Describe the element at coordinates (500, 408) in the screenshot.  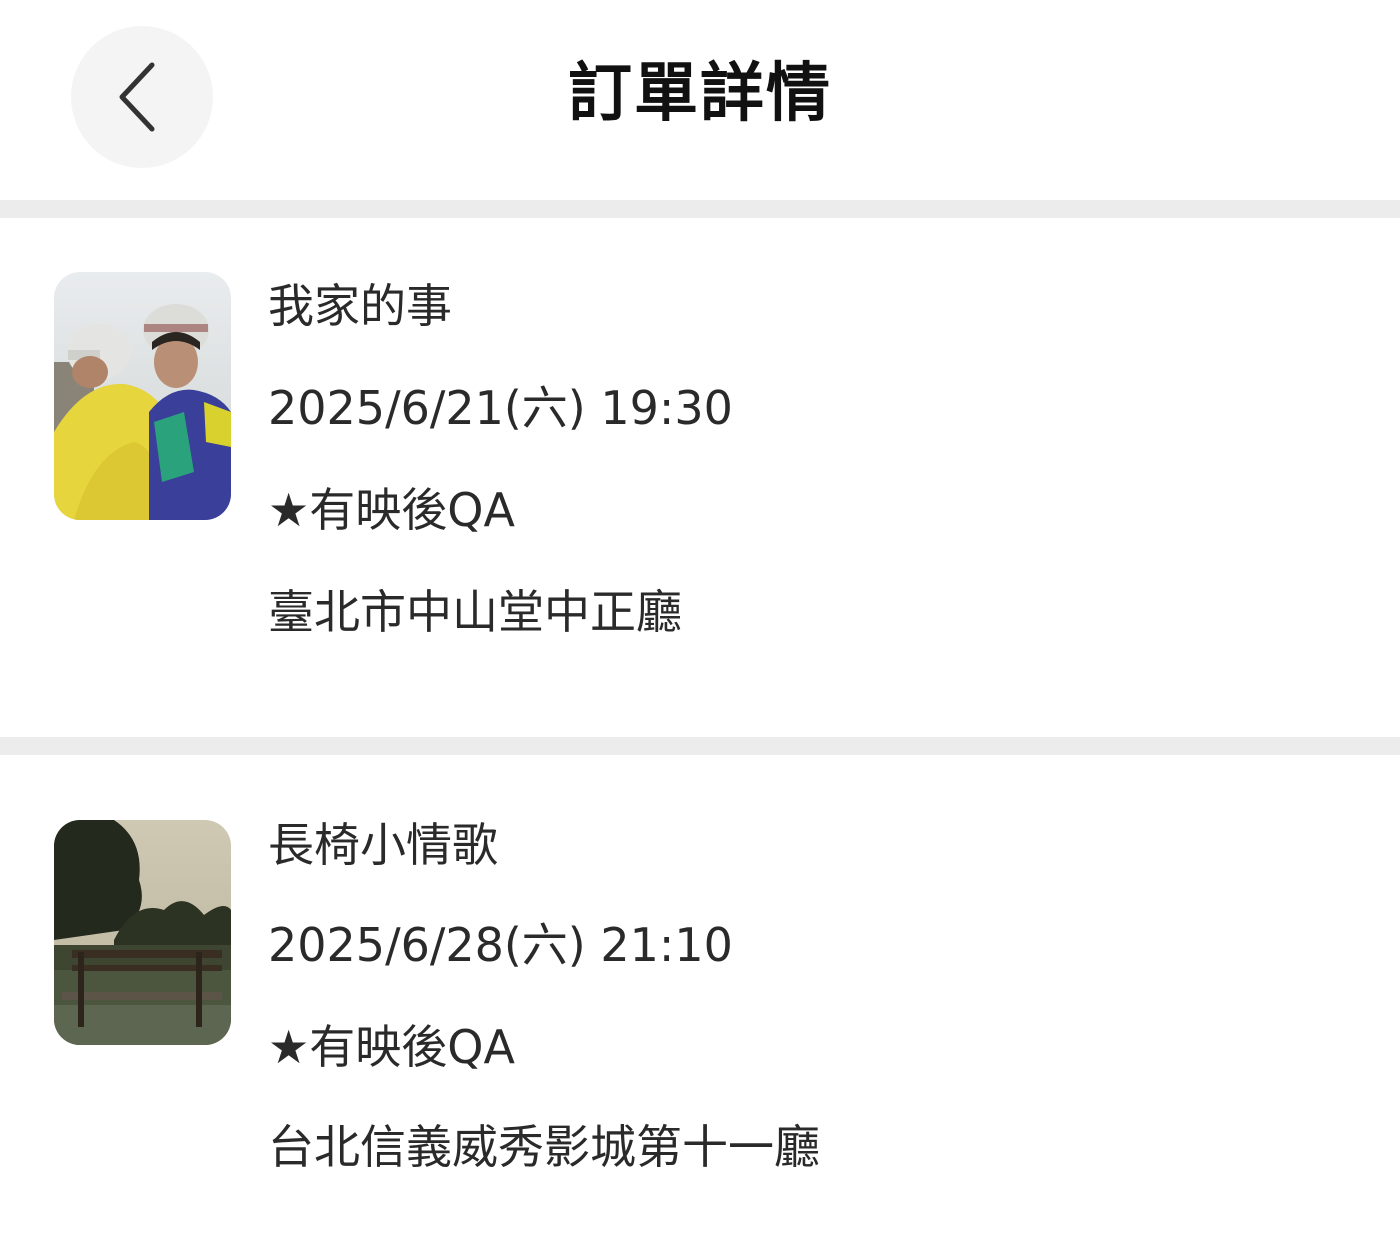
I see `showtime-text: 2025/6/21(六) 19:30` at that location.